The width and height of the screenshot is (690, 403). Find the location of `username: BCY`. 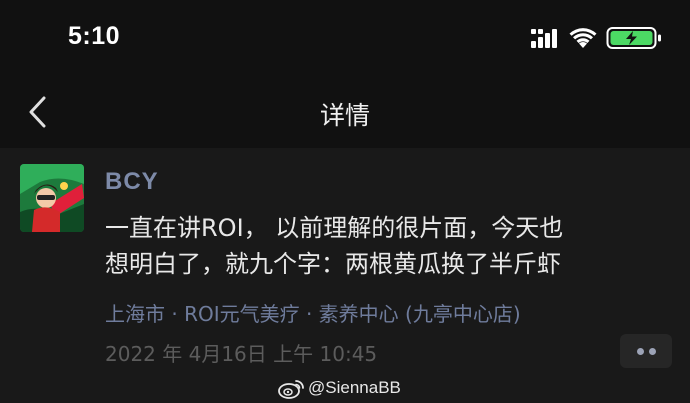

username: BCY is located at coordinates (132, 182).